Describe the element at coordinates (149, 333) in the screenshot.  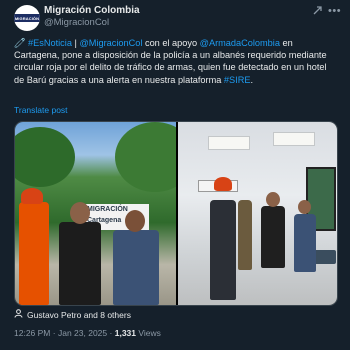
I see `views-label: Views` at that location.